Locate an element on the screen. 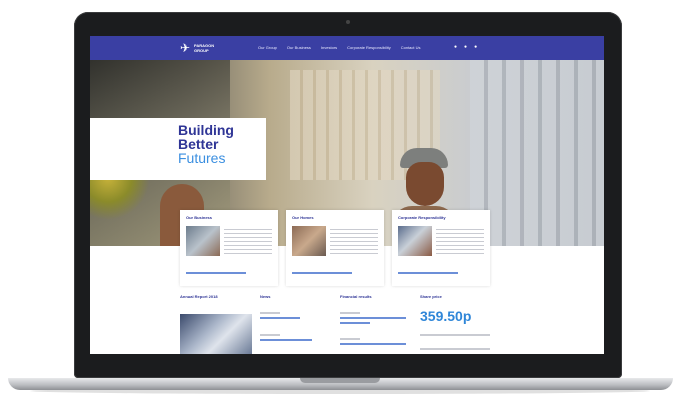  card-title: Our Homes is located at coordinates (303, 217).